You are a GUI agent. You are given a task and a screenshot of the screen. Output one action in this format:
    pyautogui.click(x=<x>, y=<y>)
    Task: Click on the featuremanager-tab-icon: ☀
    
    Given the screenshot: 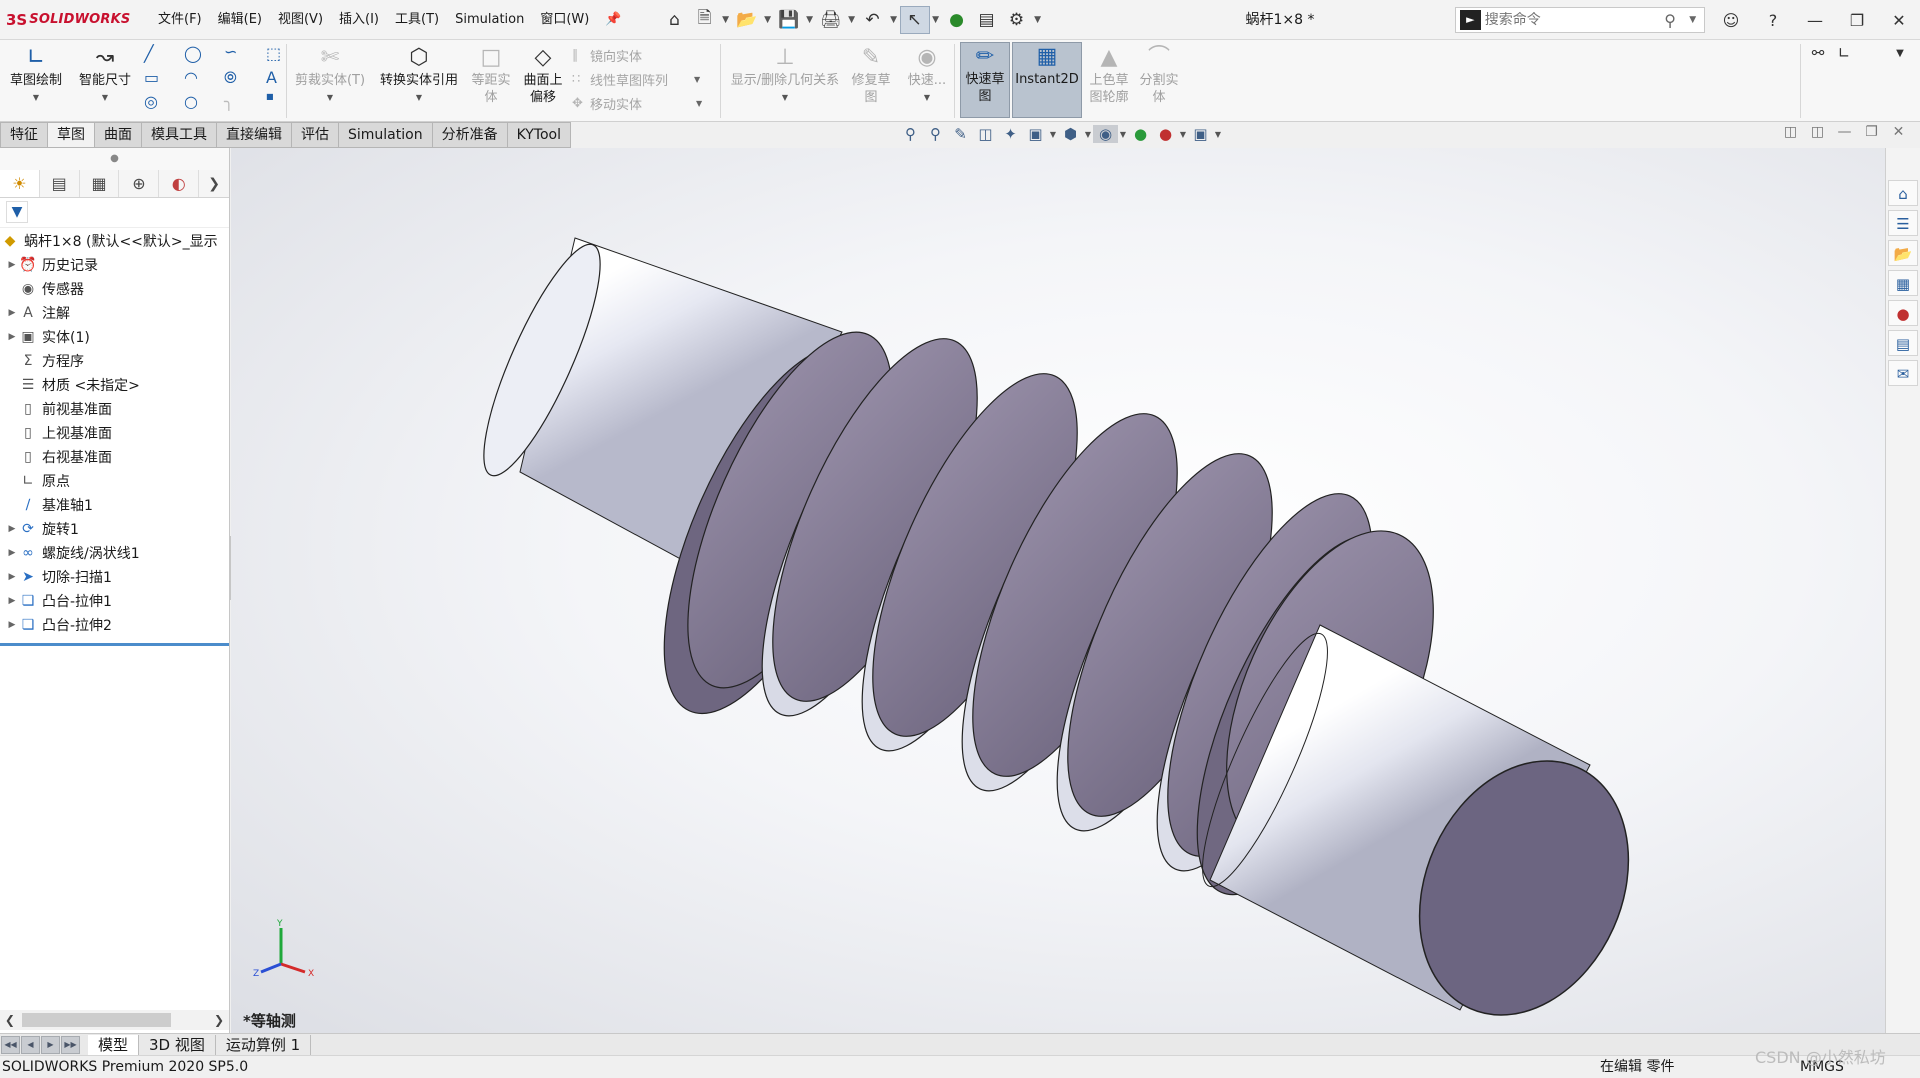 What is the action you would take?
    pyautogui.click(x=20, y=183)
    